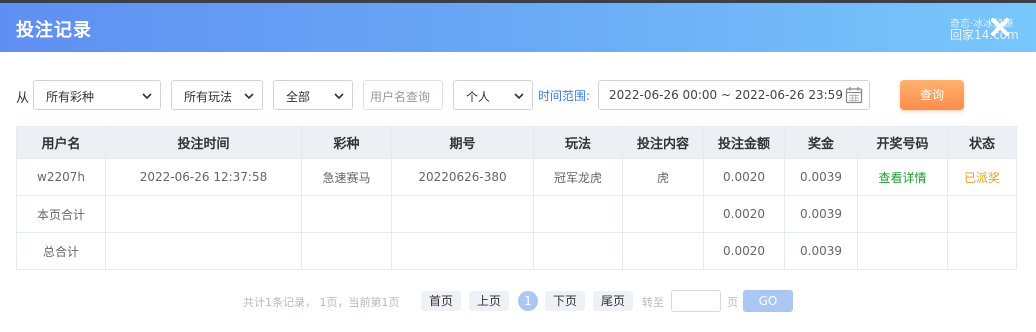 Image resolution: width=1036 pixels, height=332 pixels. Describe the element at coordinates (97, 95) in the screenshot. I see `lottery-select: 所有彩种` at that location.